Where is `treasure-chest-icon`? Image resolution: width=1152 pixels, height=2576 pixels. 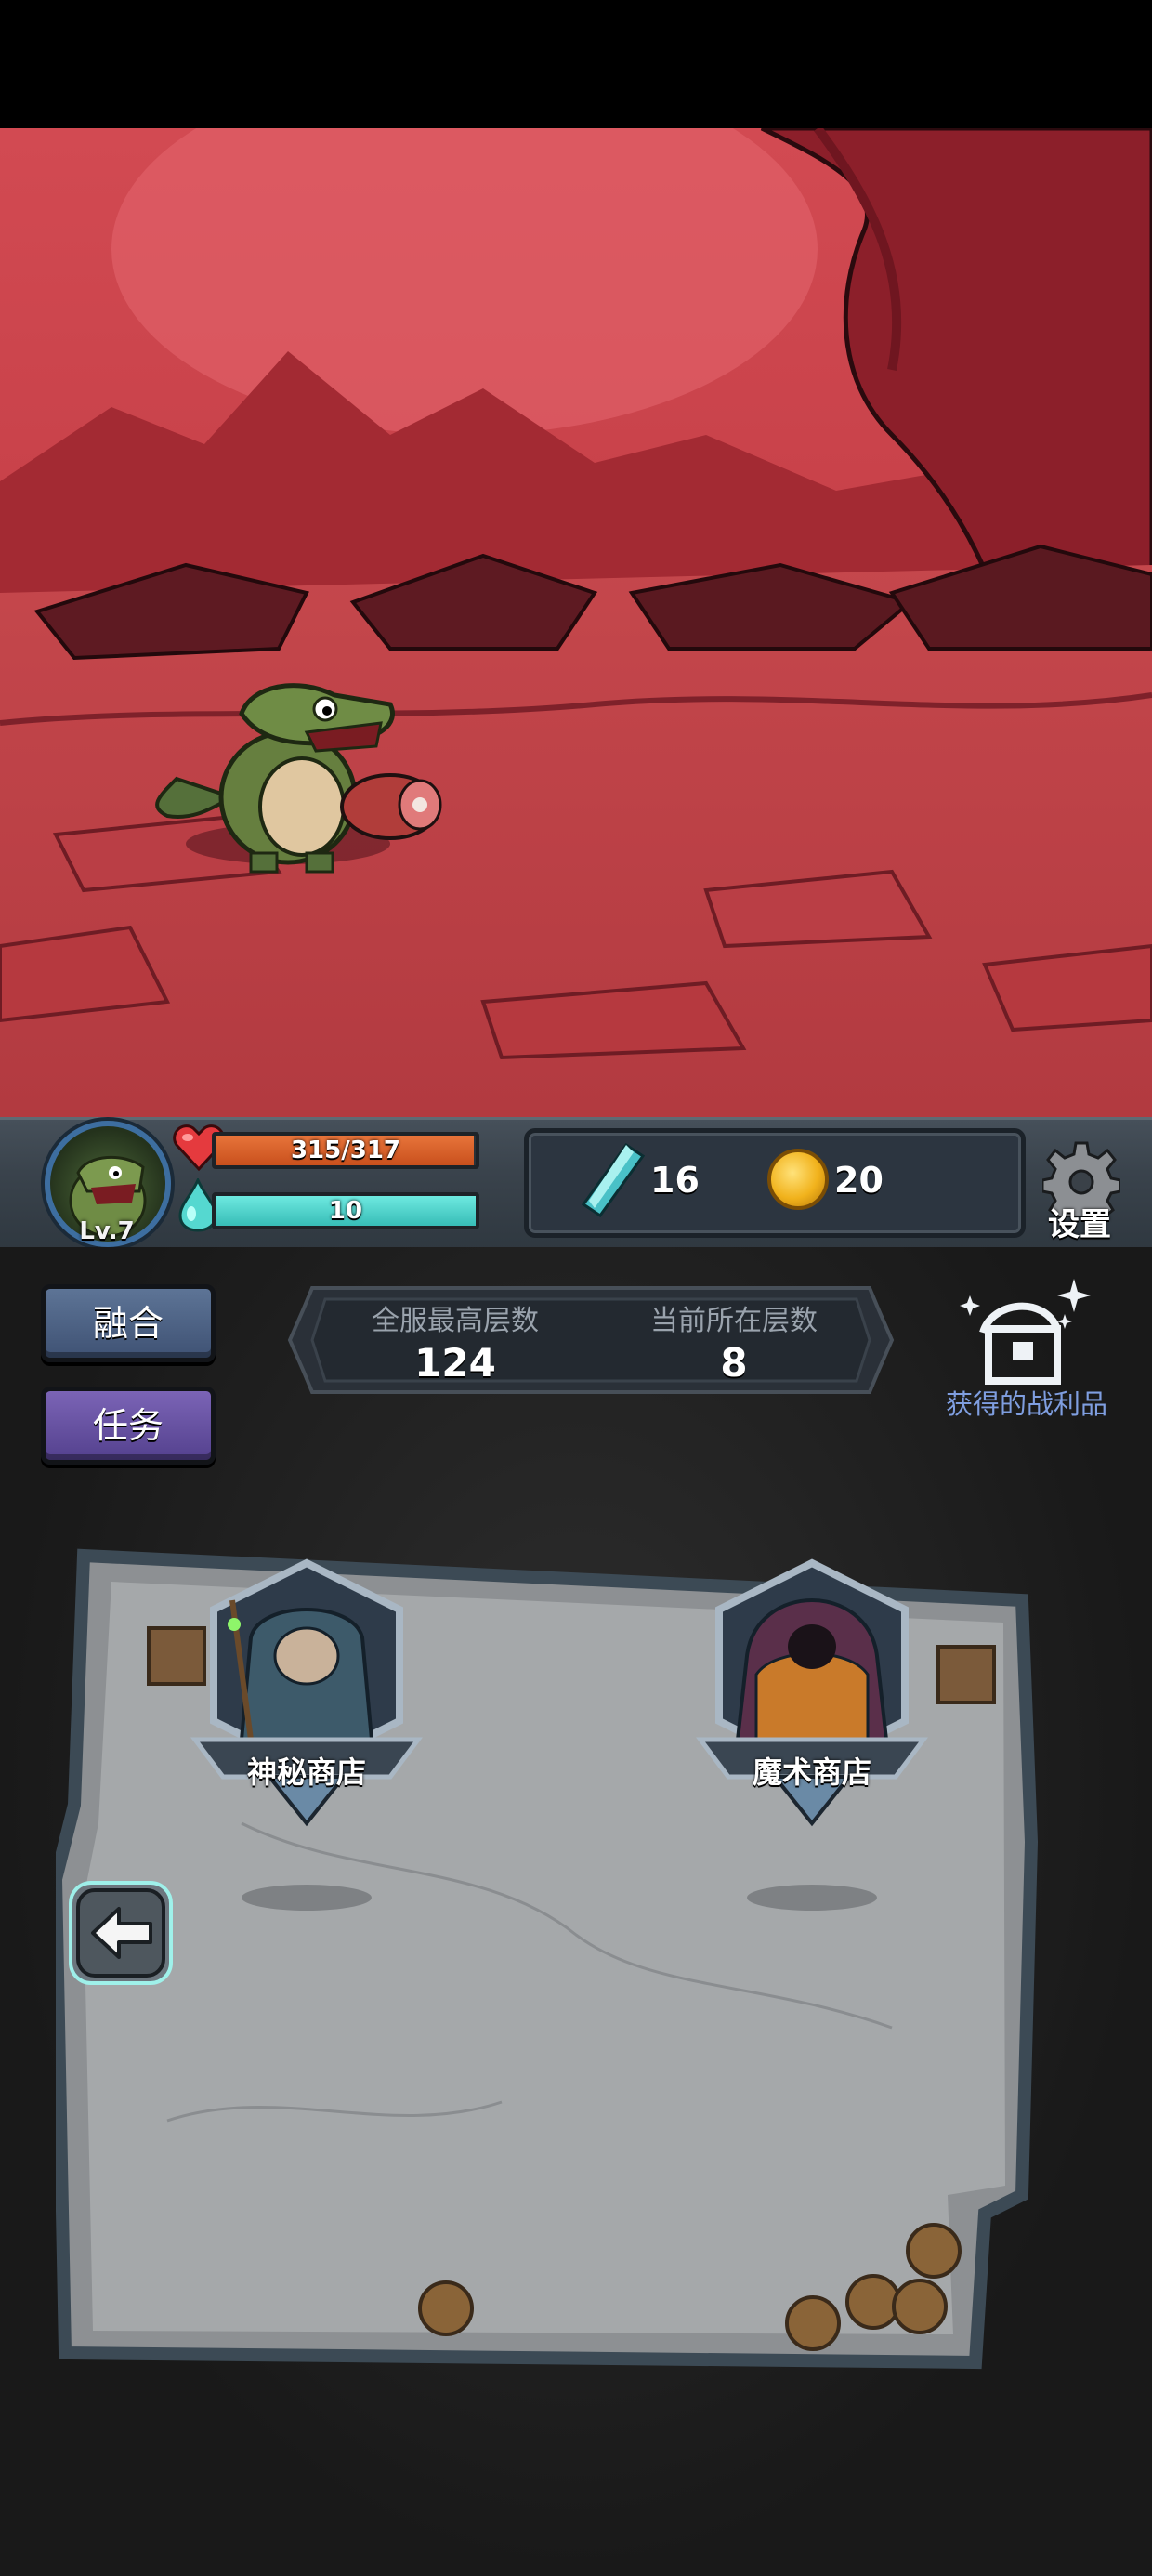
treasure-chest-icon is located at coordinates (1027, 1333).